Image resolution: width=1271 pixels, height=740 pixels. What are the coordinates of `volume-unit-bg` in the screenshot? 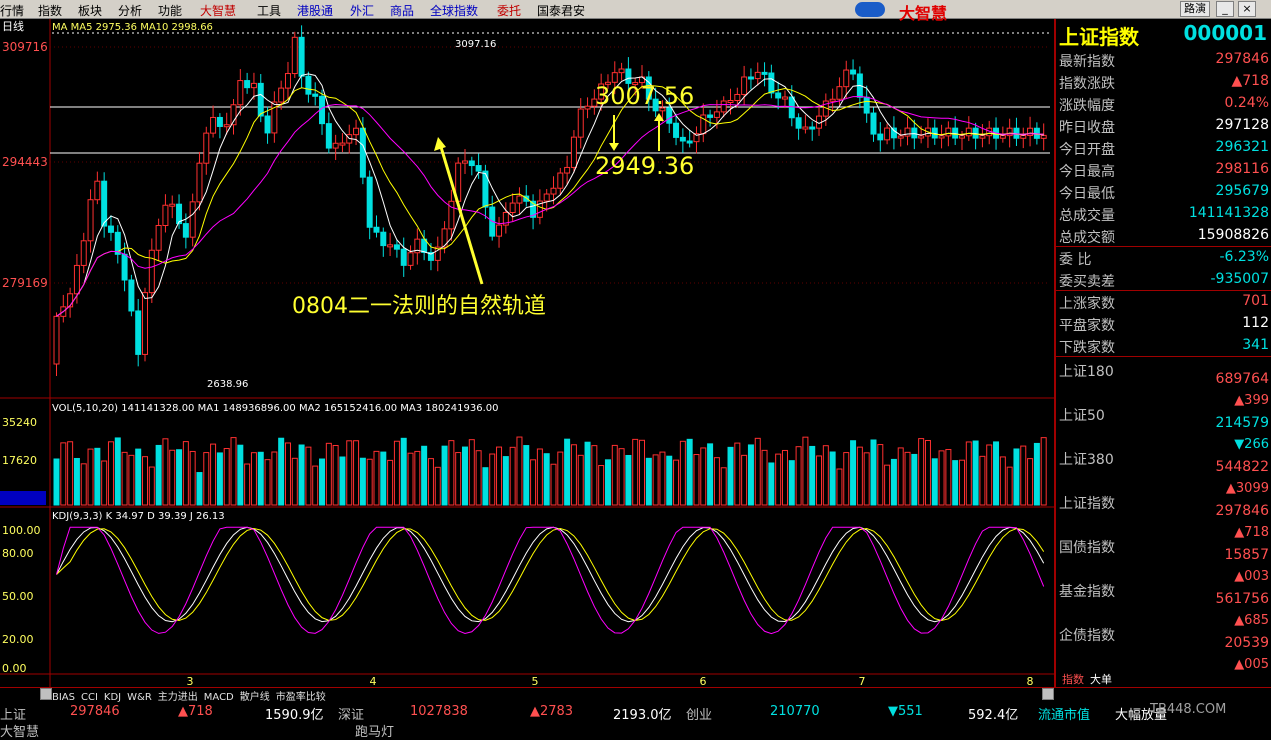 It's located at (23, 498).